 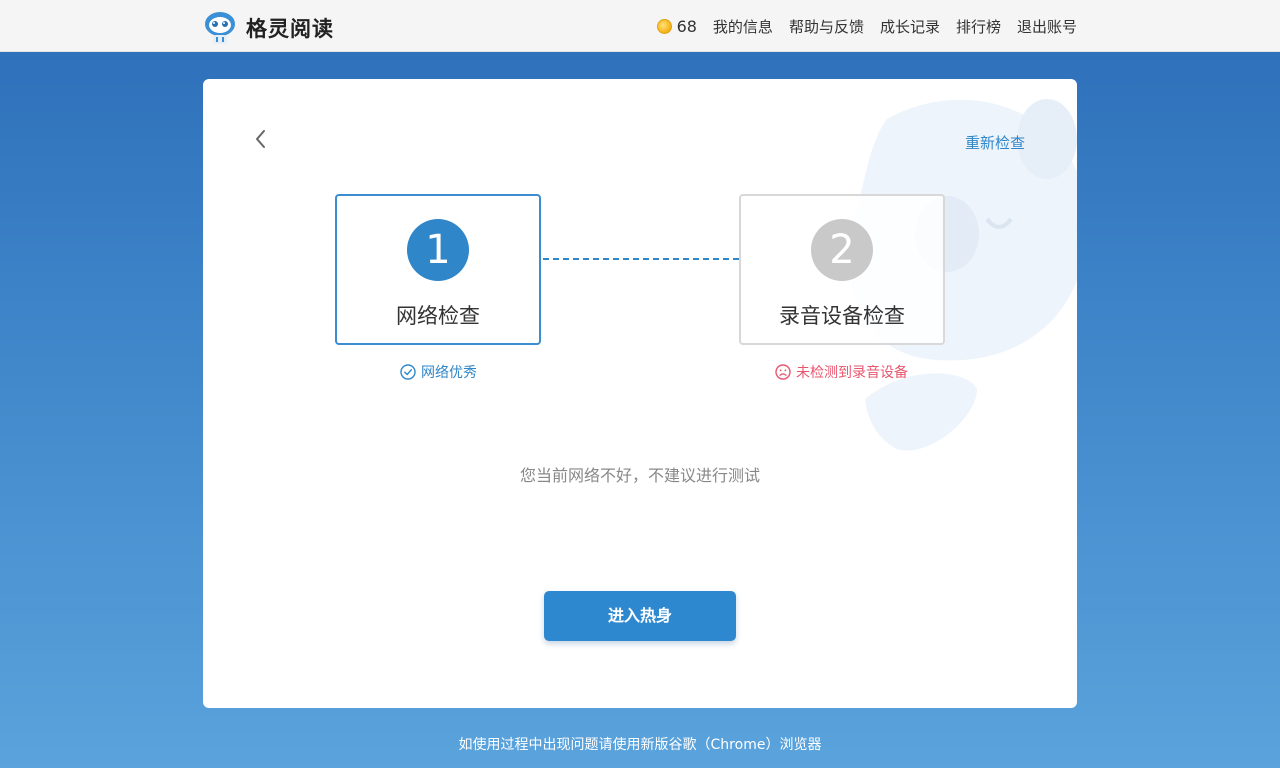 I want to click on enter-warmup-button: 进入热身, so click(x=640, y=616).